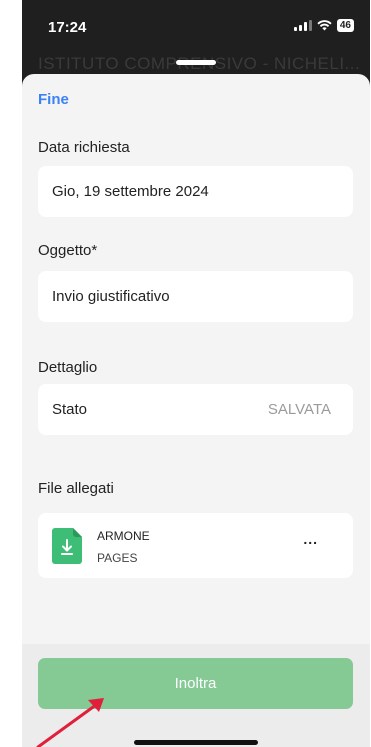  Describe the element at coordinates (70, 409) in the screenshot. I see `status-label: Stato` at that location.